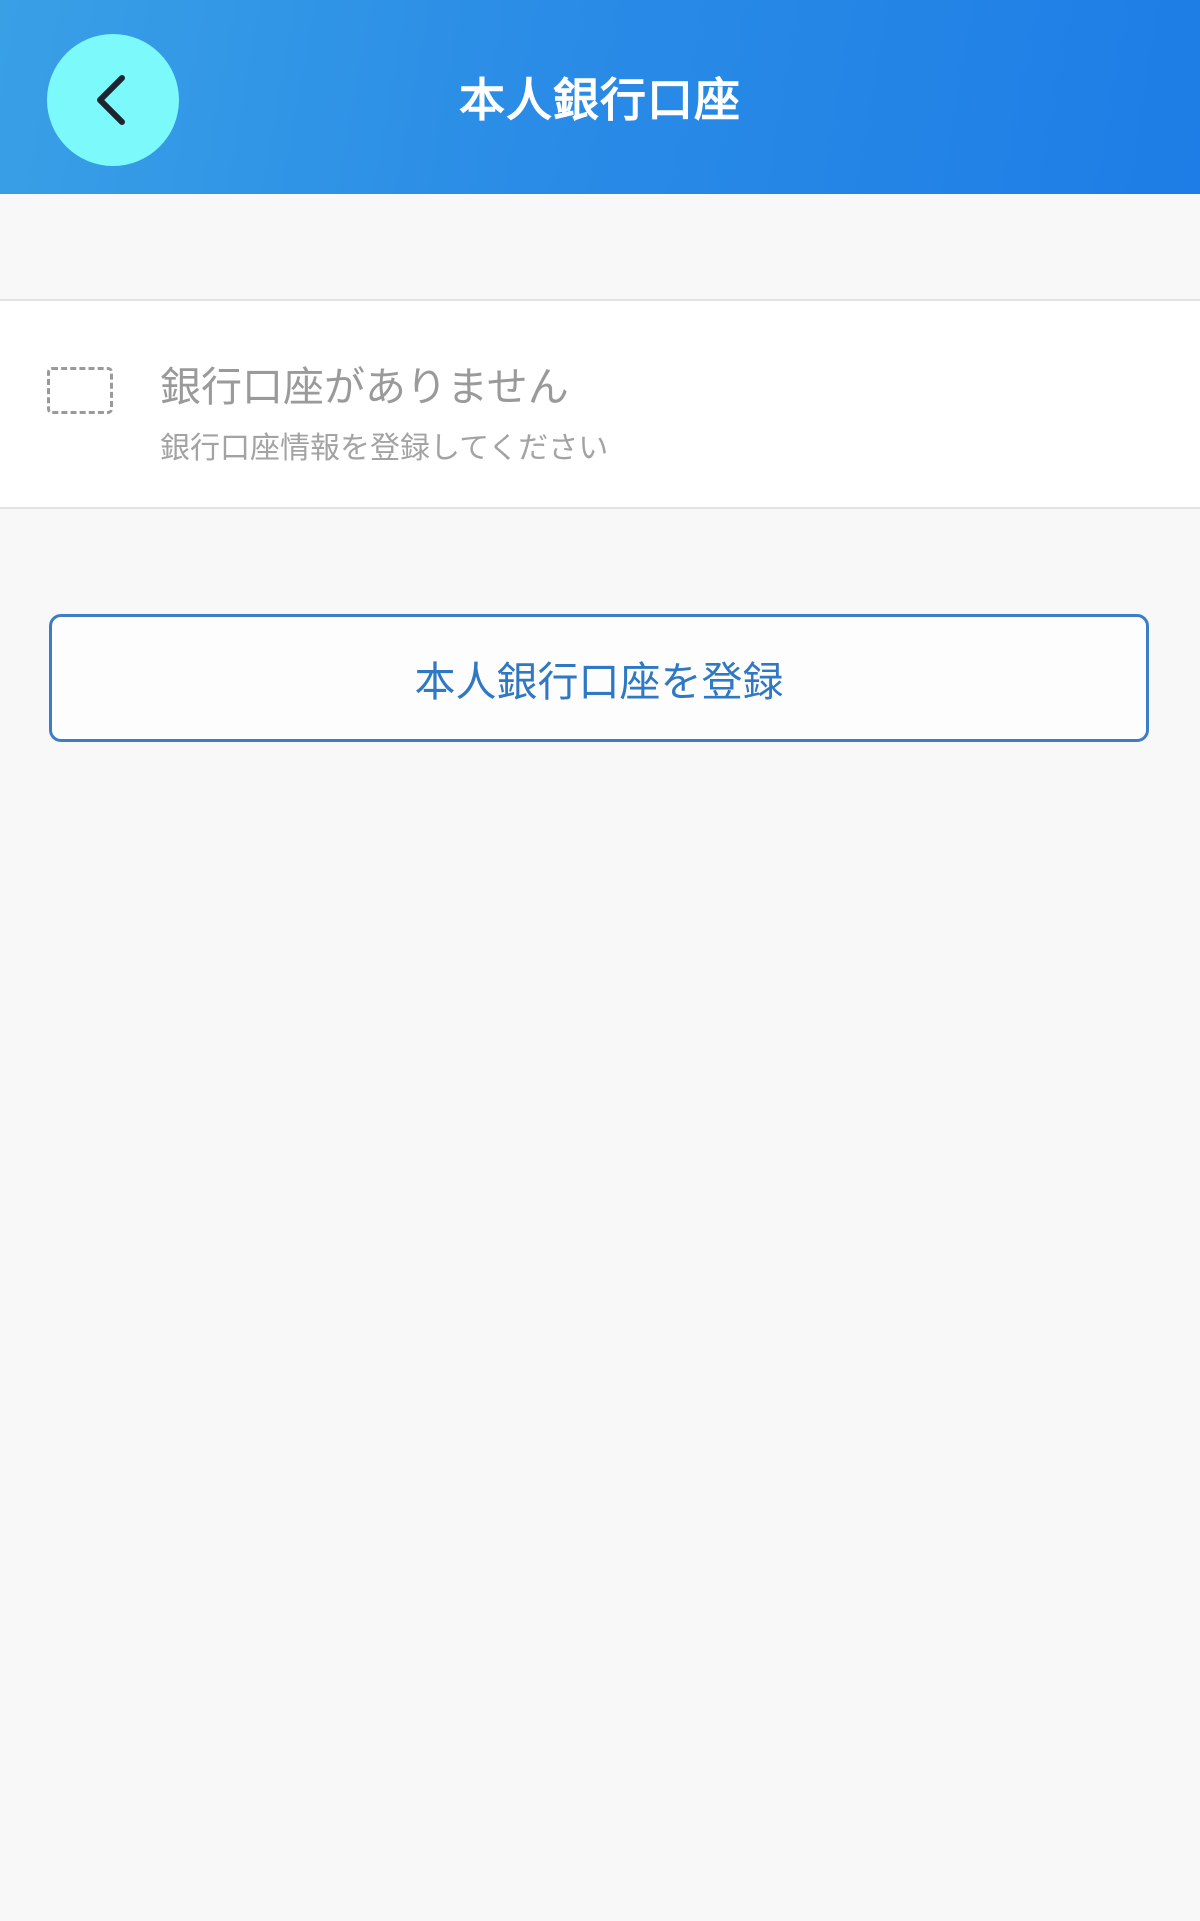  What do you see at coordinates (600, 100) in the screenshot?
I see `page-title: 本人銀行口座` at bounding box center [600, 100].